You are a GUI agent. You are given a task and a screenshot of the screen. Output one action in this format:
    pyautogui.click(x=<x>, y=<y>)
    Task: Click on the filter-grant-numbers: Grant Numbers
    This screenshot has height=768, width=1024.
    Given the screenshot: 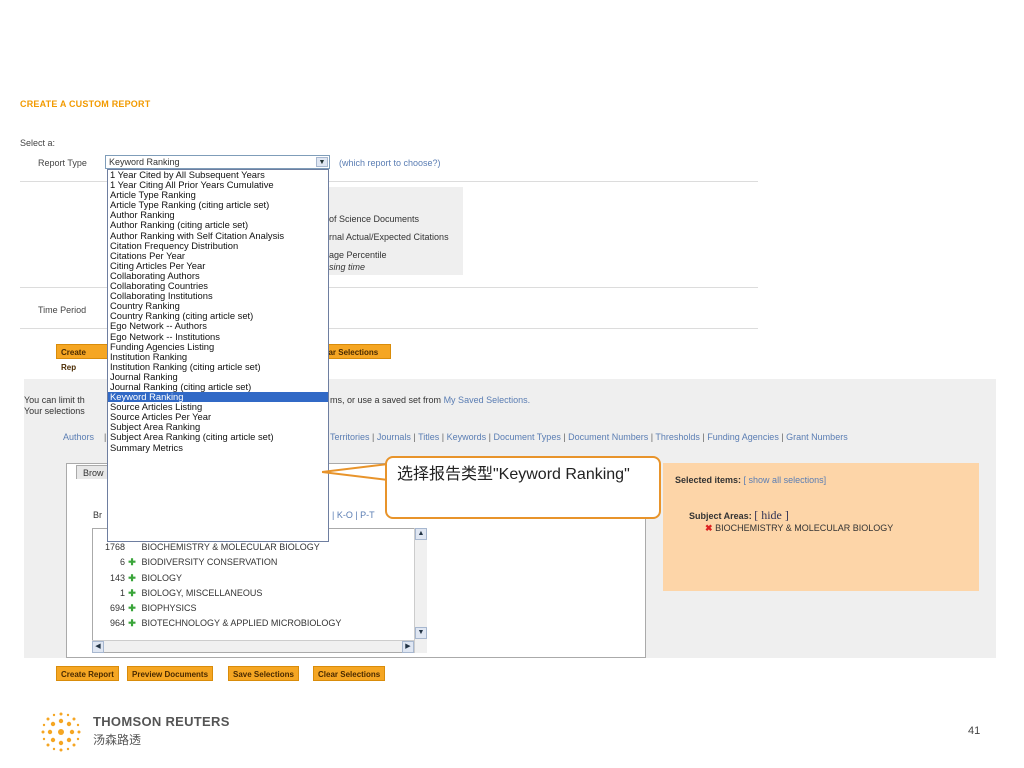 What is the action you would take?
    pyautogui.click(x=817, y=437)
    